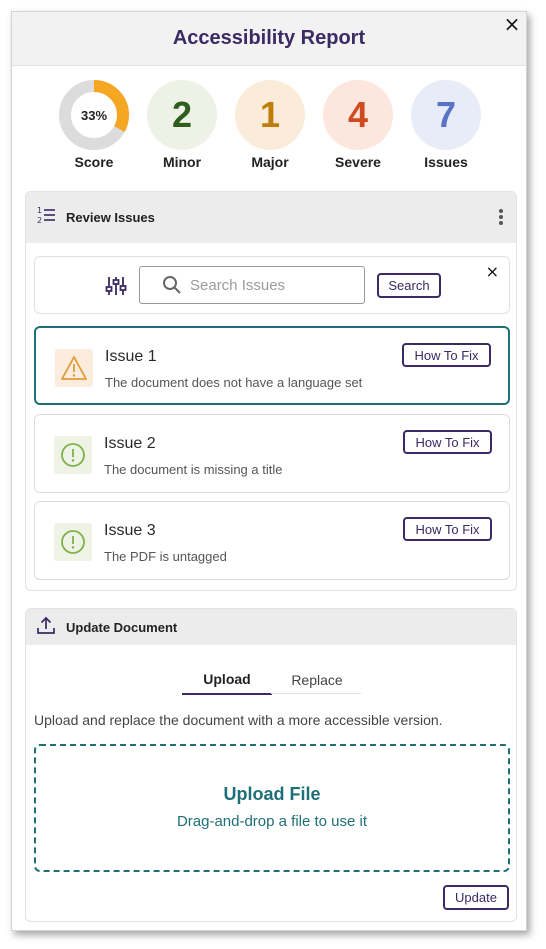 The height and width of the screenshot is (949, 546). I want to click on major-stat: 1 Major, so click(270, 125).